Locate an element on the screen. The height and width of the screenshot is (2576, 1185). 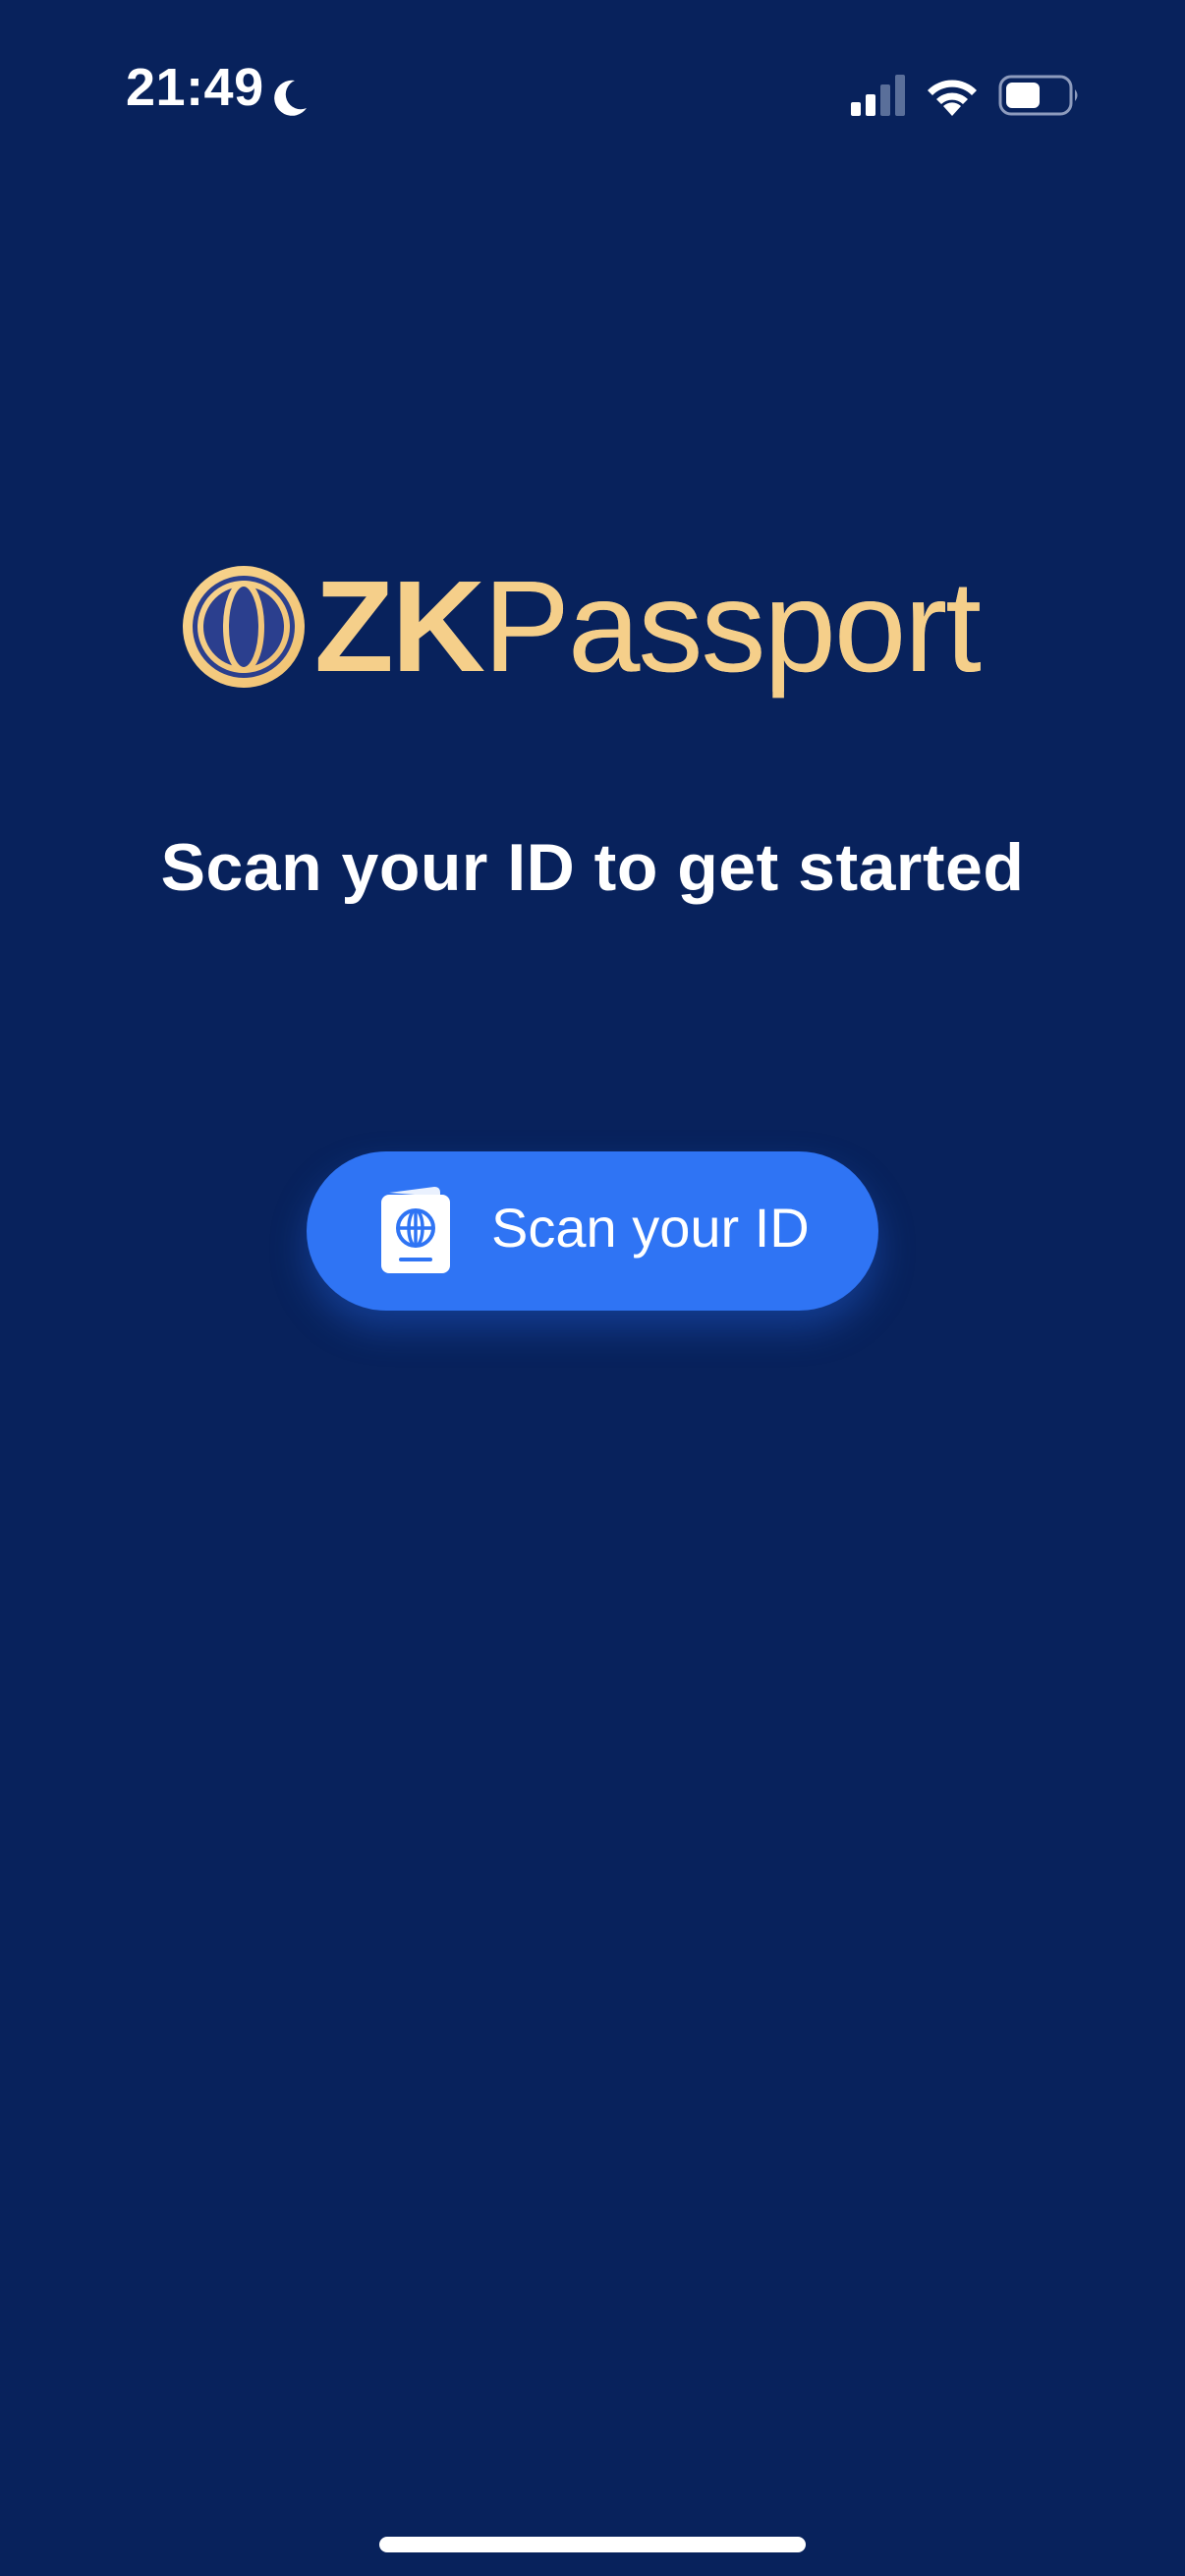
logo-text-light: Passport is located at coordinates (732, 626).